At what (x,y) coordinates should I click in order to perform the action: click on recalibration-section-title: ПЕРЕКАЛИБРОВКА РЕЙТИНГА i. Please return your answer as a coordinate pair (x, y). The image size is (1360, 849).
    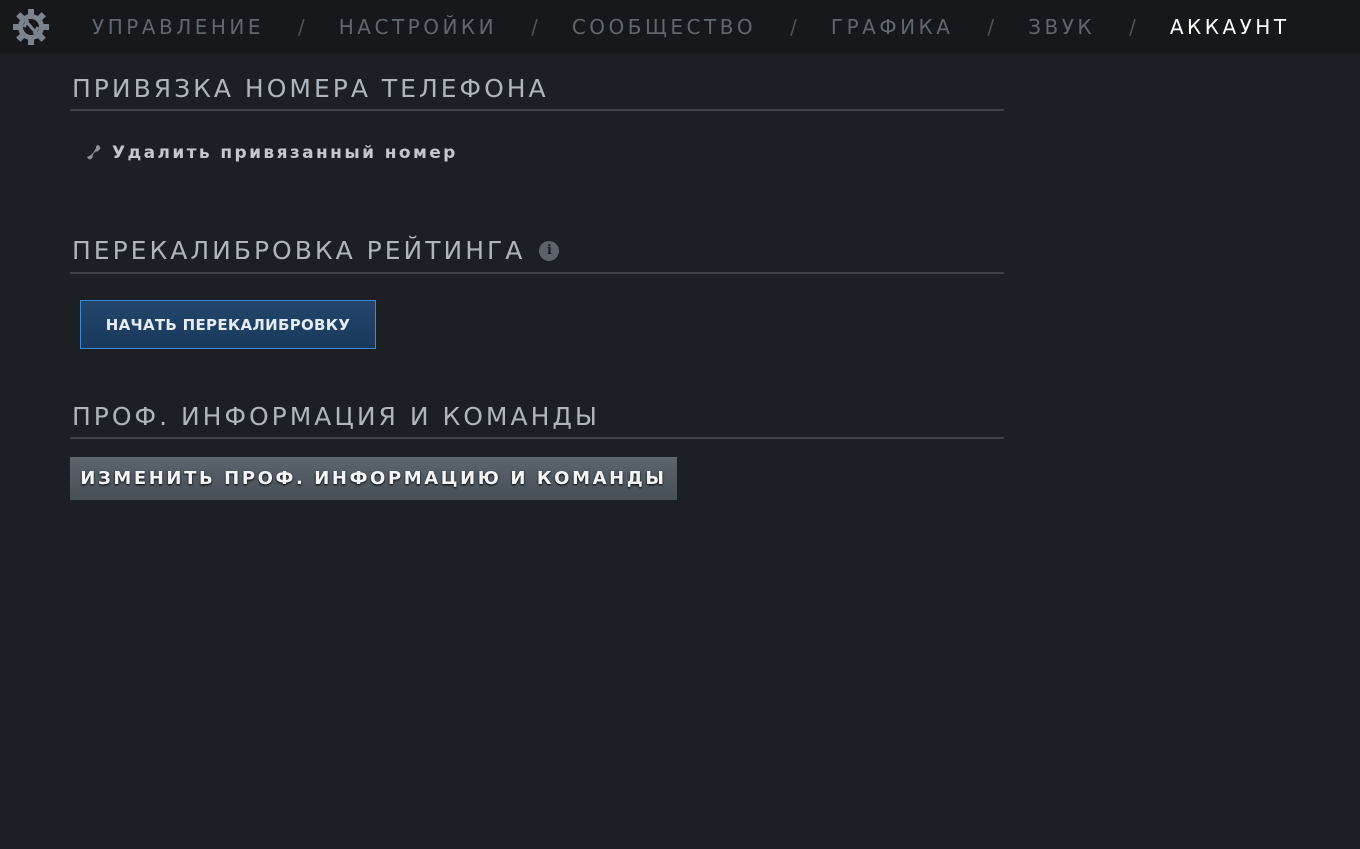
    Looking at the image, I should click on (316, 250).